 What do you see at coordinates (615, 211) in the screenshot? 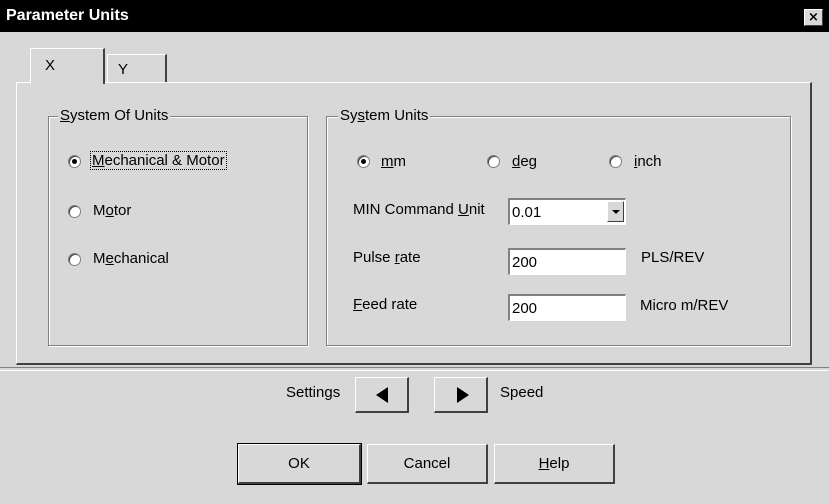
I see `chevron-down-icon` at bounding box center [615, 211].